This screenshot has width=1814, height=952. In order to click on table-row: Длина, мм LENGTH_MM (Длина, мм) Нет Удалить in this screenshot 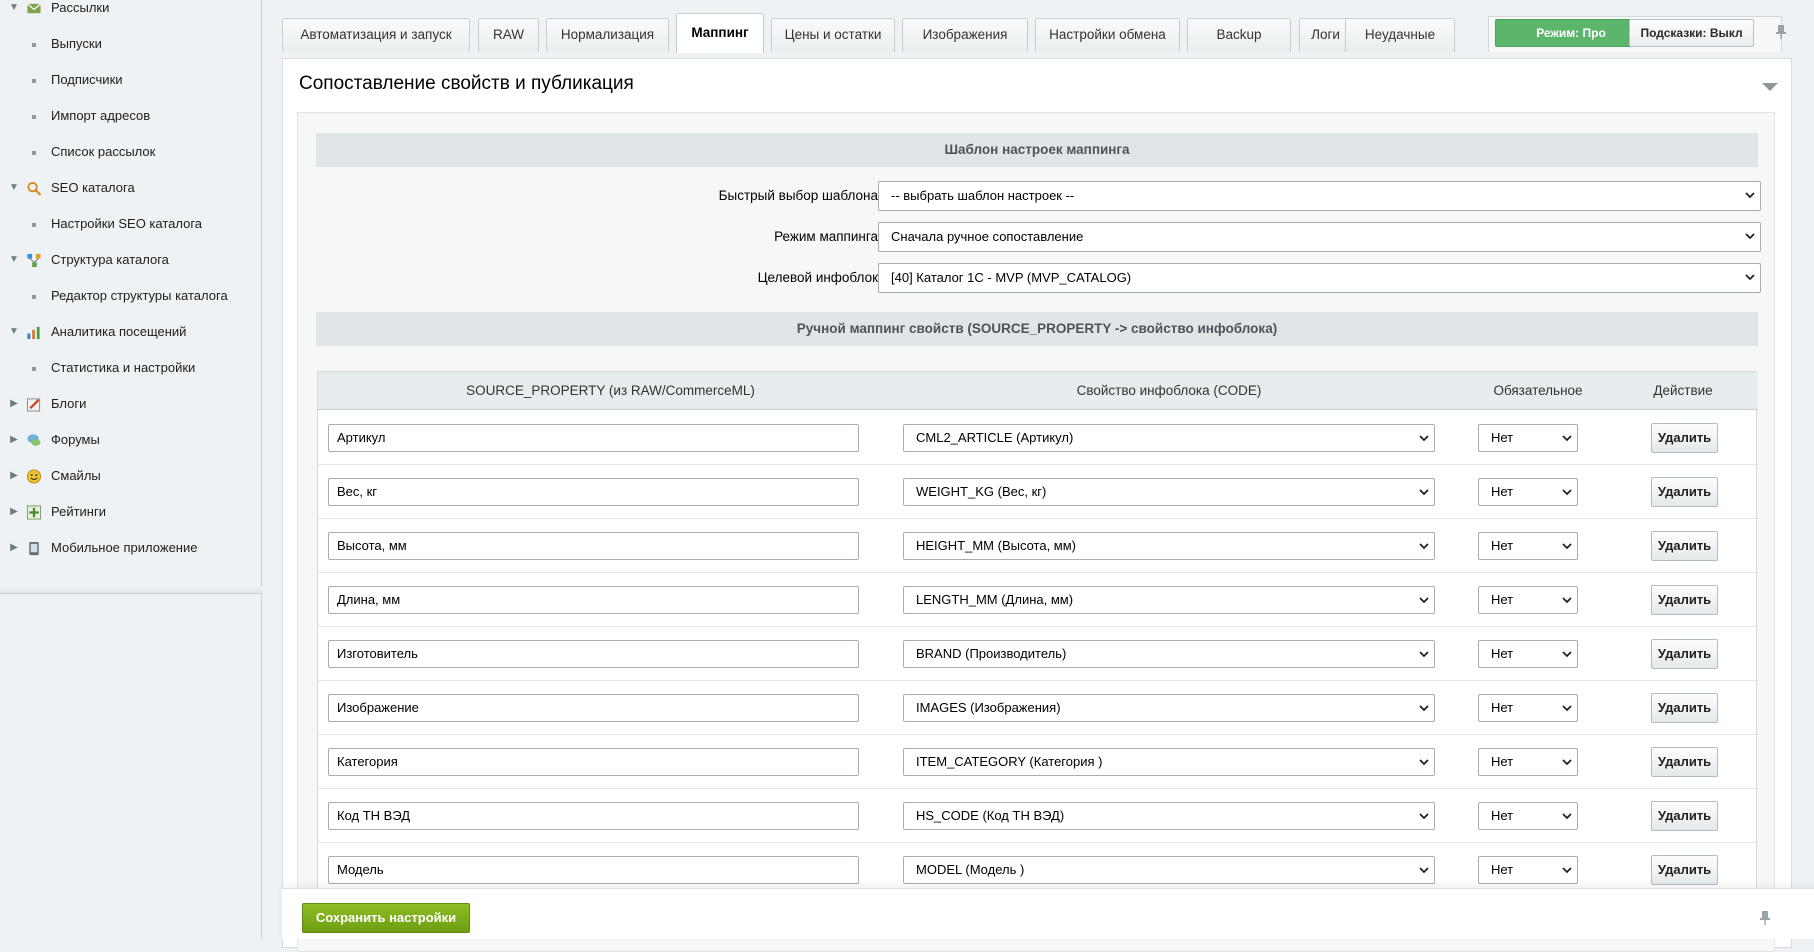, I will do `click(1038, 600)`.